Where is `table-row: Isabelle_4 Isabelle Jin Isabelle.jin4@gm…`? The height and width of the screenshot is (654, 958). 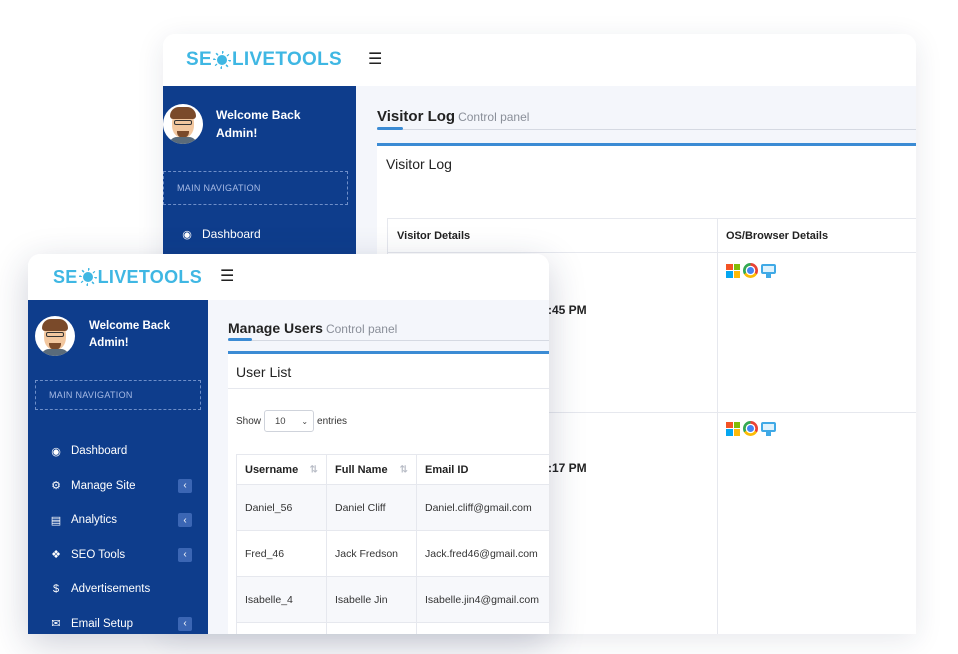 table-row: Isabelle_4 Isabelle Jin Isabelle.jin4@gm… is located at coordinates (392, 599).